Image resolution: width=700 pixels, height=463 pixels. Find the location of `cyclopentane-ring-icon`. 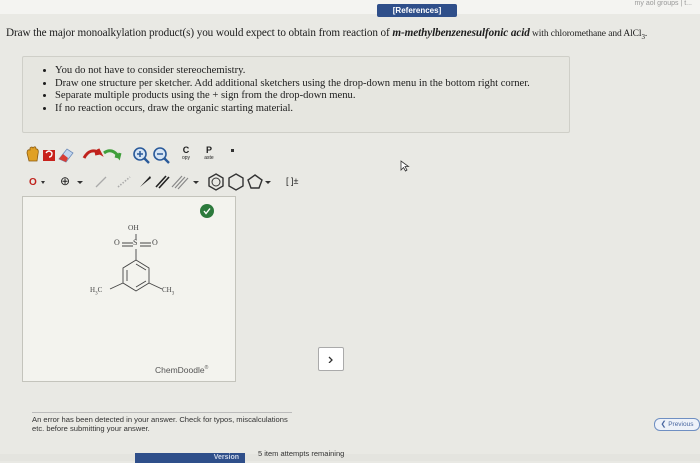

cyclopentane-ring-icon is located at coordinates (255, 182).